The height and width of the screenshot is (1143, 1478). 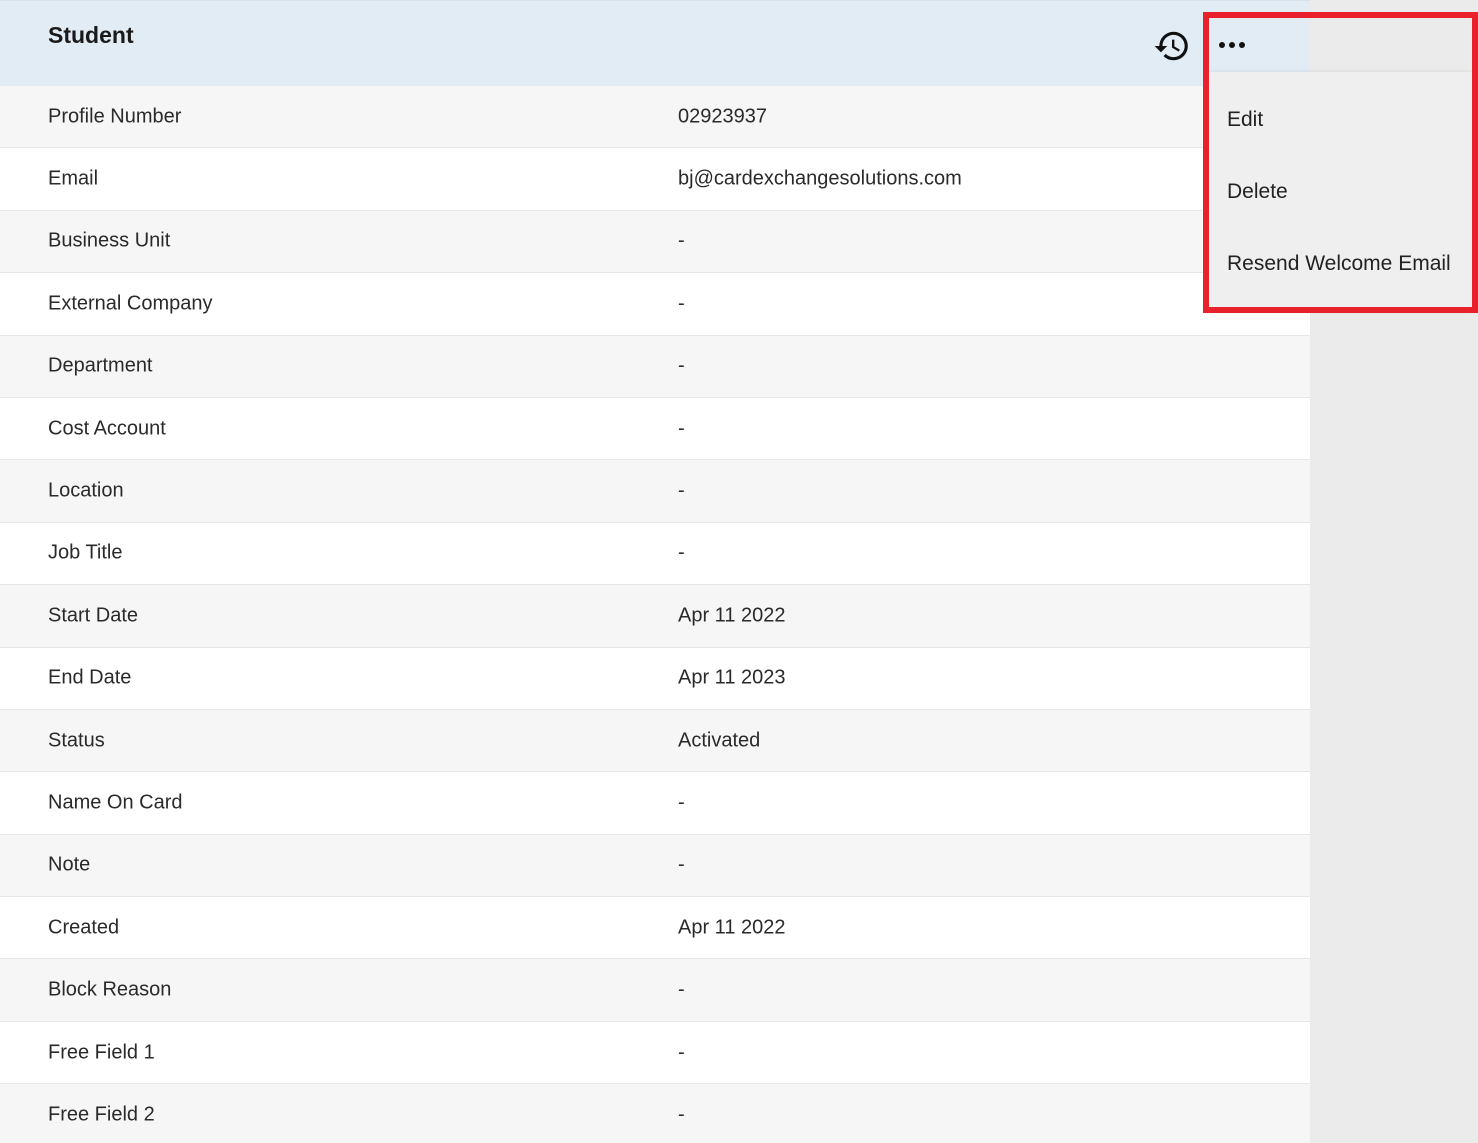 I want to click on detail-label: Department, so click(x=100, y=365).